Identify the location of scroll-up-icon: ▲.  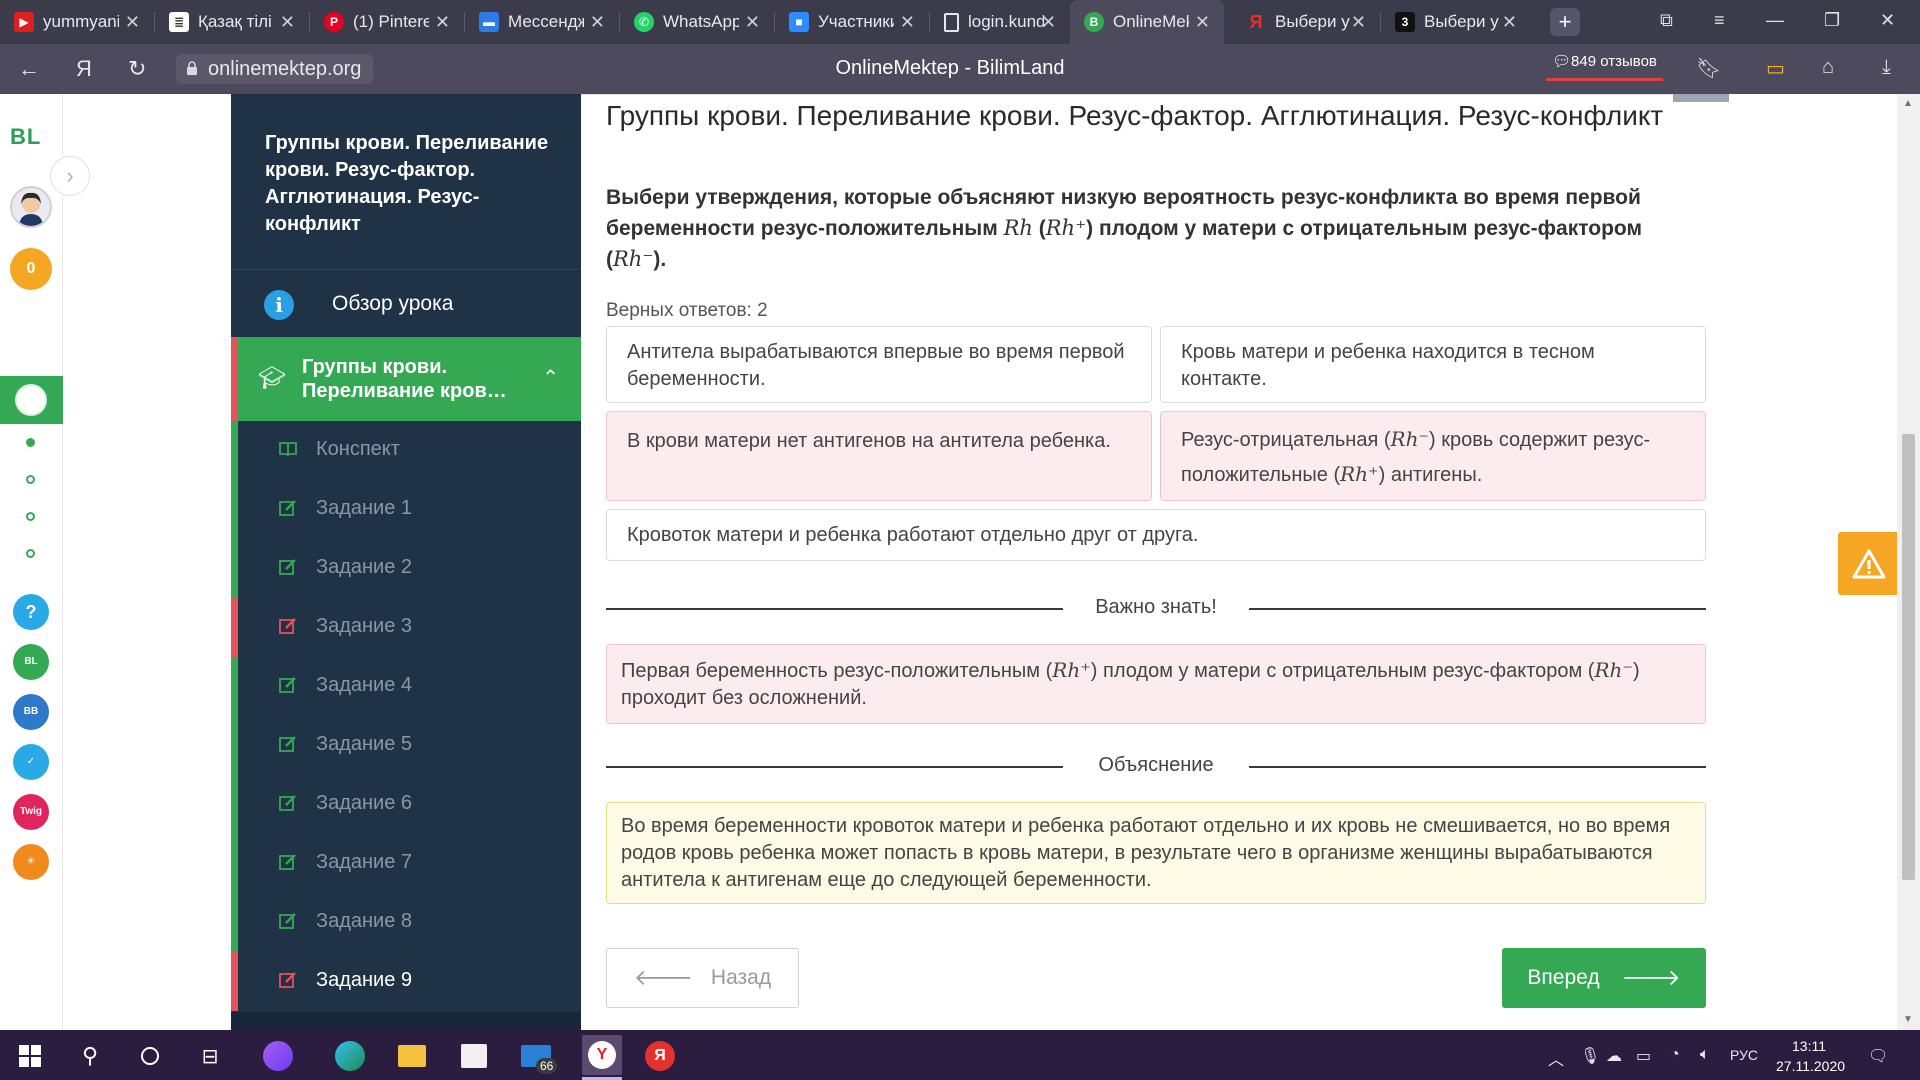
(1908, 103).